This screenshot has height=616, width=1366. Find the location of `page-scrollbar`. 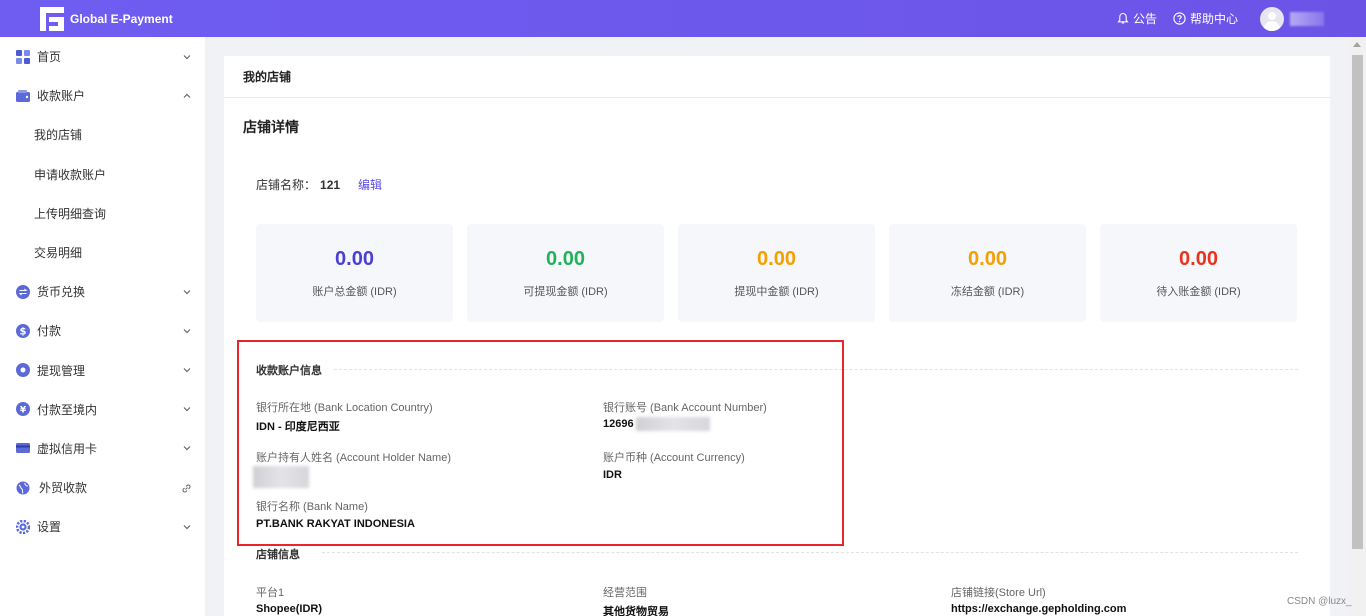

page-scrollbar is located at coordinates (1357, 326).